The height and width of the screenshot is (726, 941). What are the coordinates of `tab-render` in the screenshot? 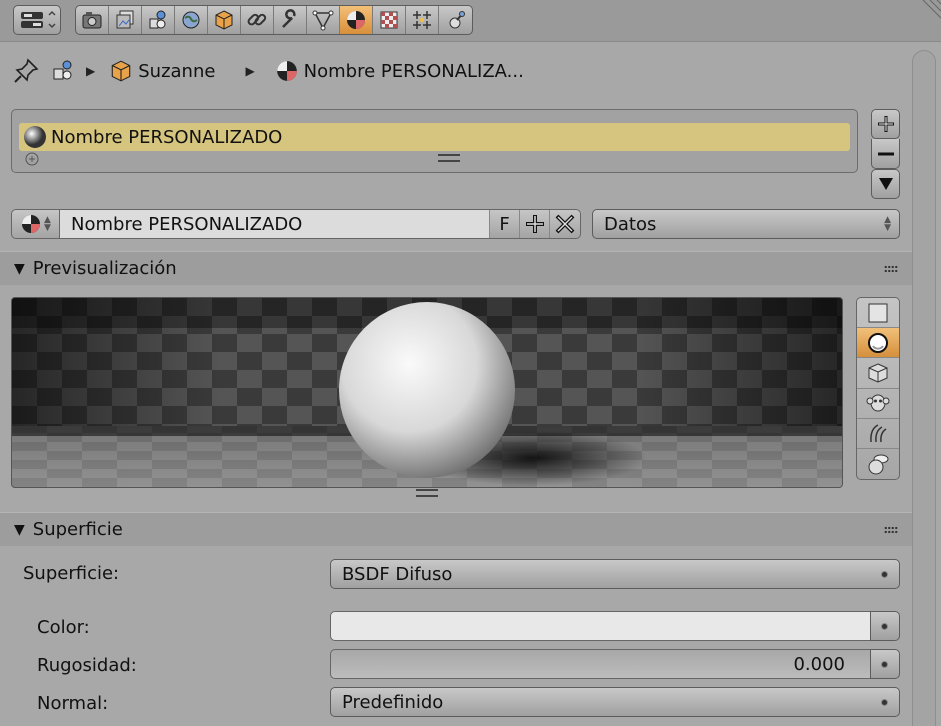 It's located at (92, 20).